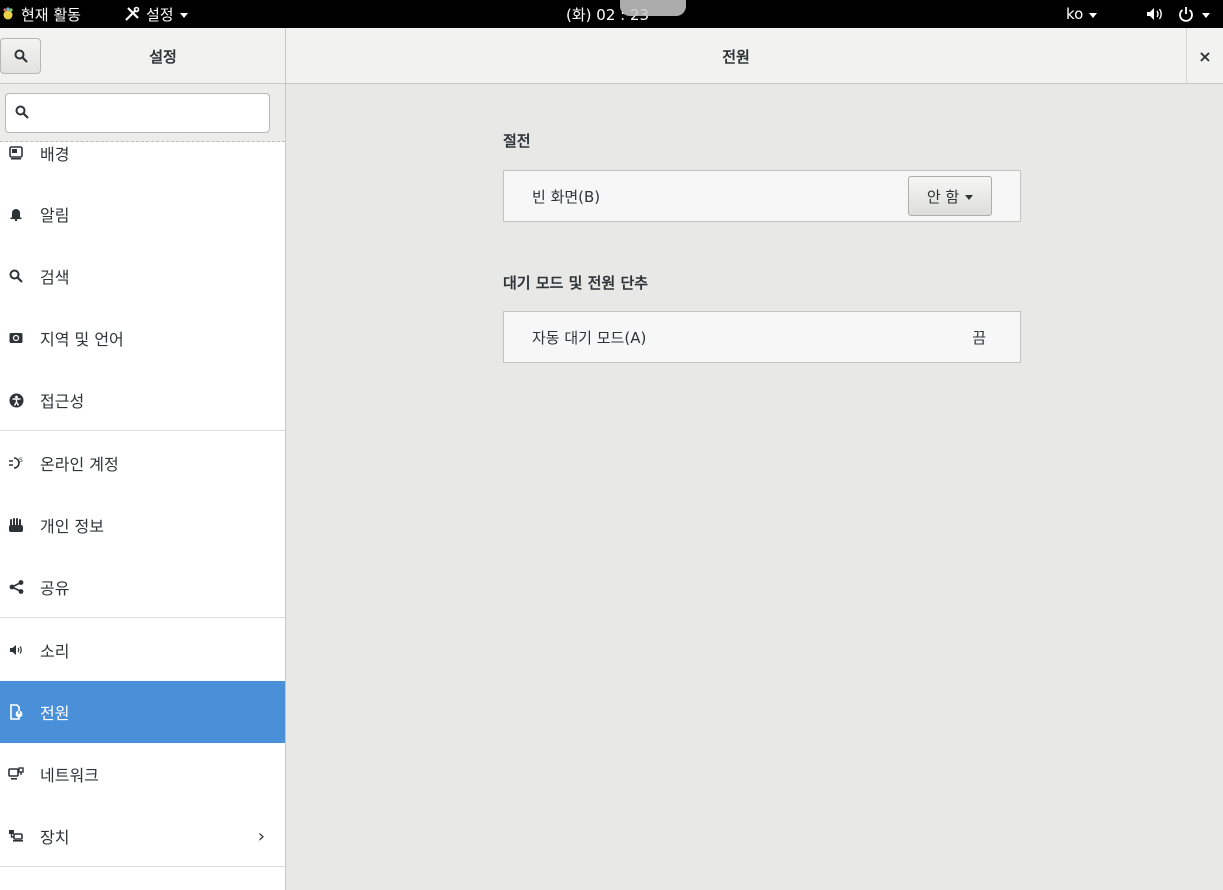 The height and width of the screenshot is (890, 1223). I want to click on auto-suspend-label: 자동 대기 모드(A), so click(589, 337).